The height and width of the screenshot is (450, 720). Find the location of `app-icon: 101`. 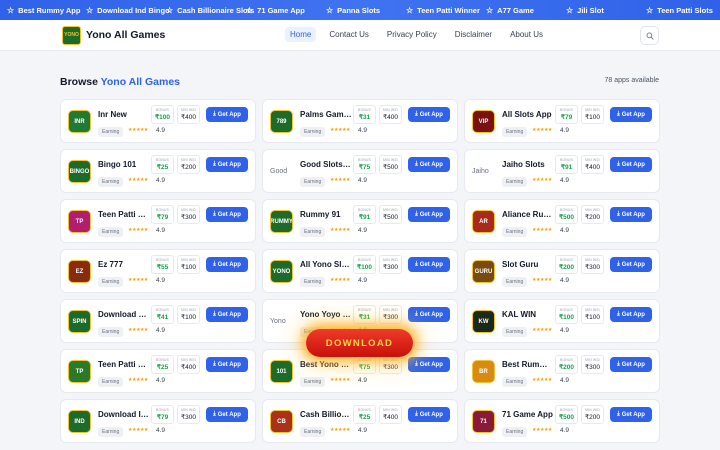

app-icon: 101 is located at coordinates (281, 371).